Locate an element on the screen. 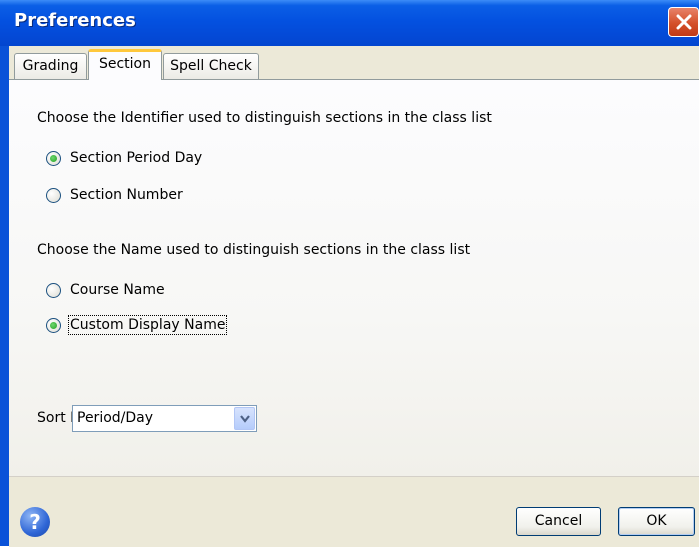 The width and height of the screenshot is (699, 547). title-bar: Preferences is located at coordinates (349, 23).